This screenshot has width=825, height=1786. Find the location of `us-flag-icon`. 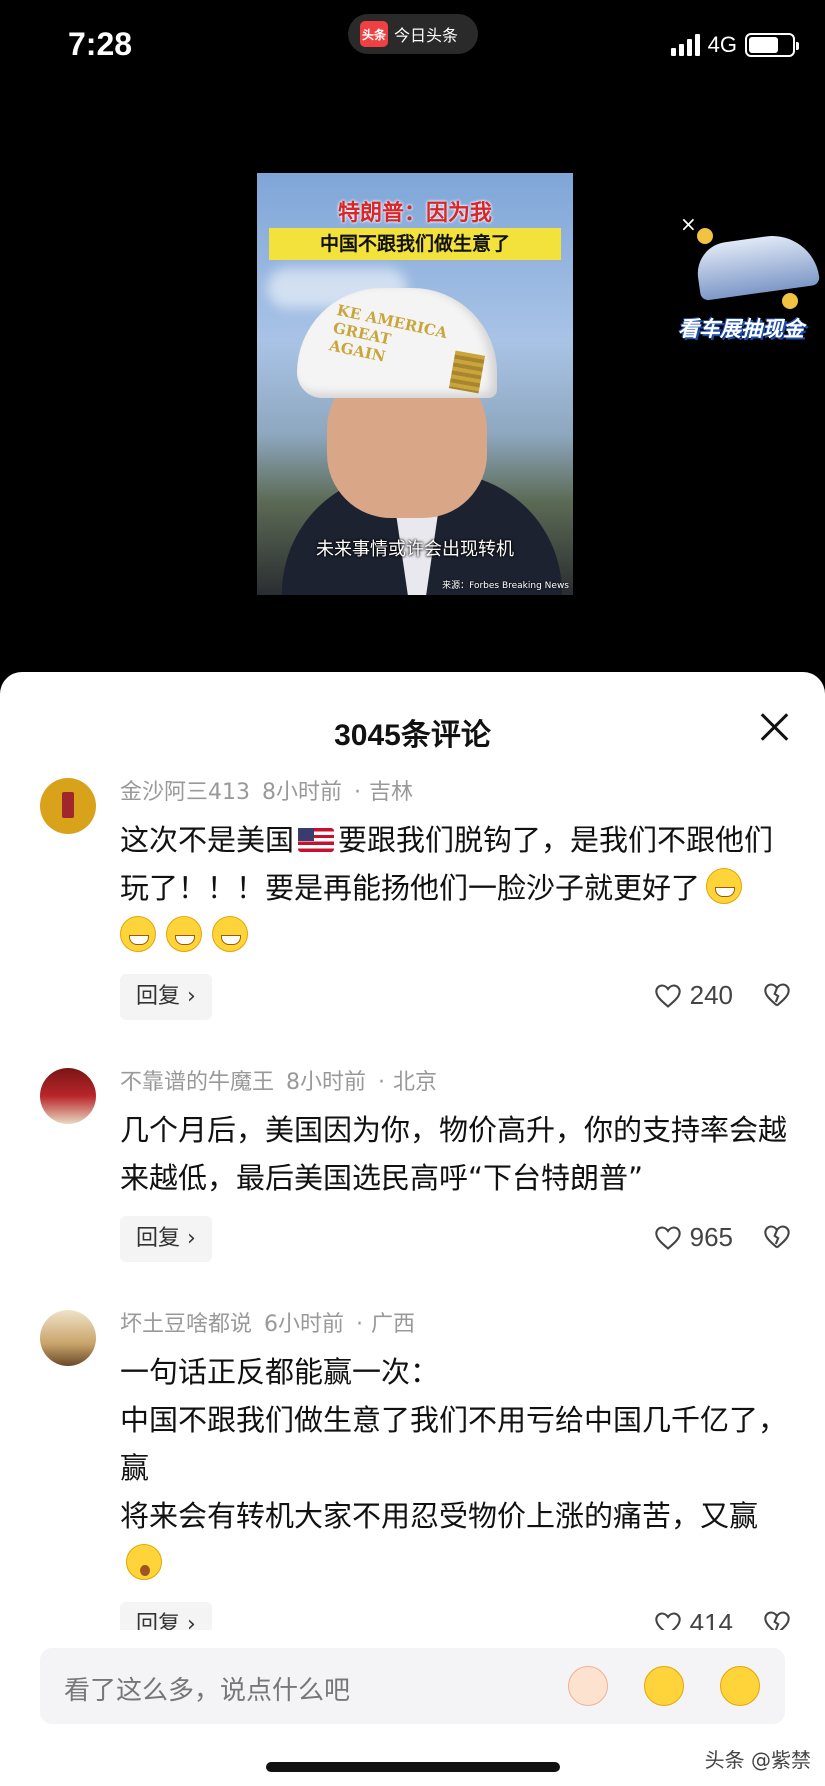

us-flag-icon is located at coordinates (316, 840).